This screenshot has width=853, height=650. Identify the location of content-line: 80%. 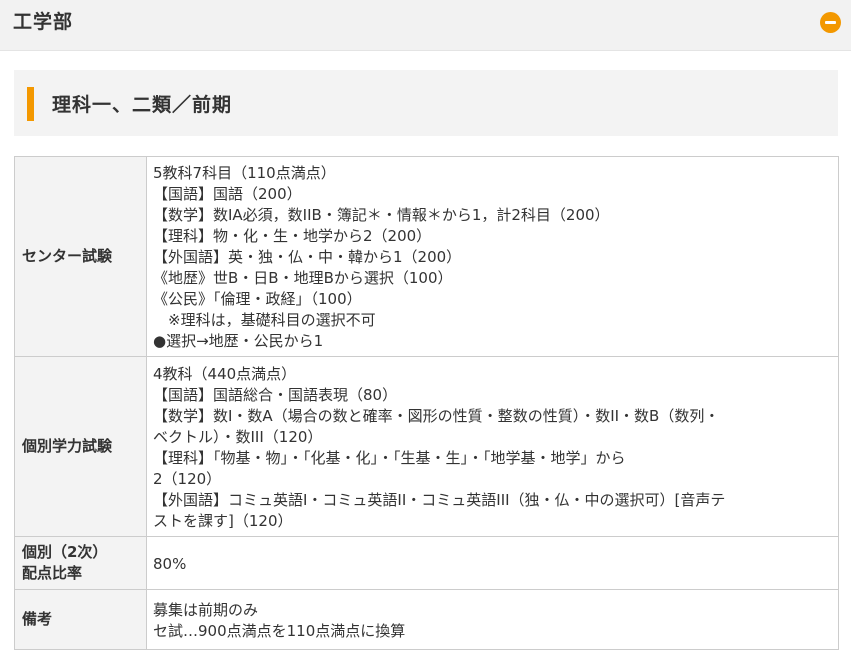
(170, 563).